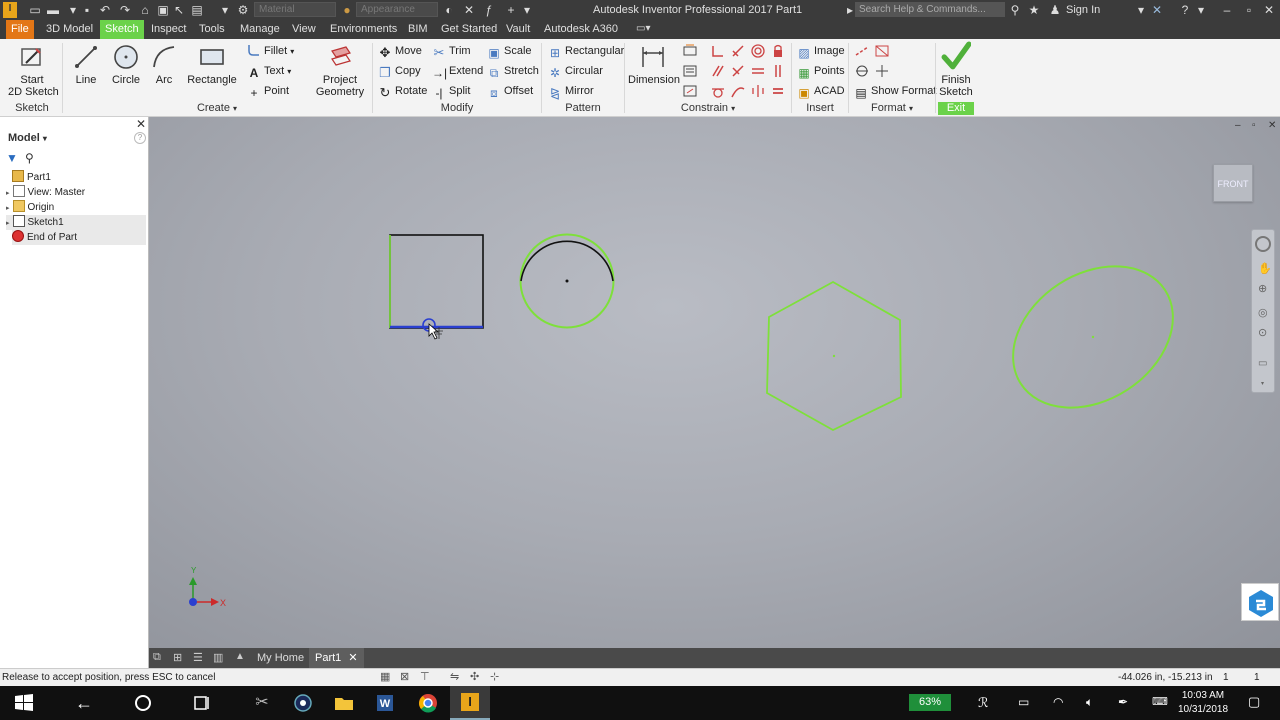  I want to click on tile-horizontal-icon: ☰, so click(198, 657).